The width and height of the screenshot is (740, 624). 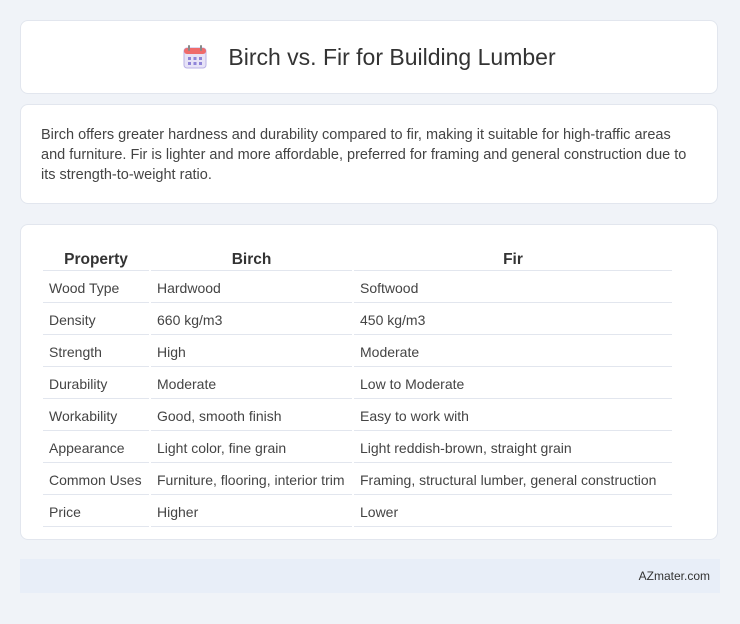 I want to click on header-card: Birch vs. Fir for Building Lumber, so click(x=369, y=57).